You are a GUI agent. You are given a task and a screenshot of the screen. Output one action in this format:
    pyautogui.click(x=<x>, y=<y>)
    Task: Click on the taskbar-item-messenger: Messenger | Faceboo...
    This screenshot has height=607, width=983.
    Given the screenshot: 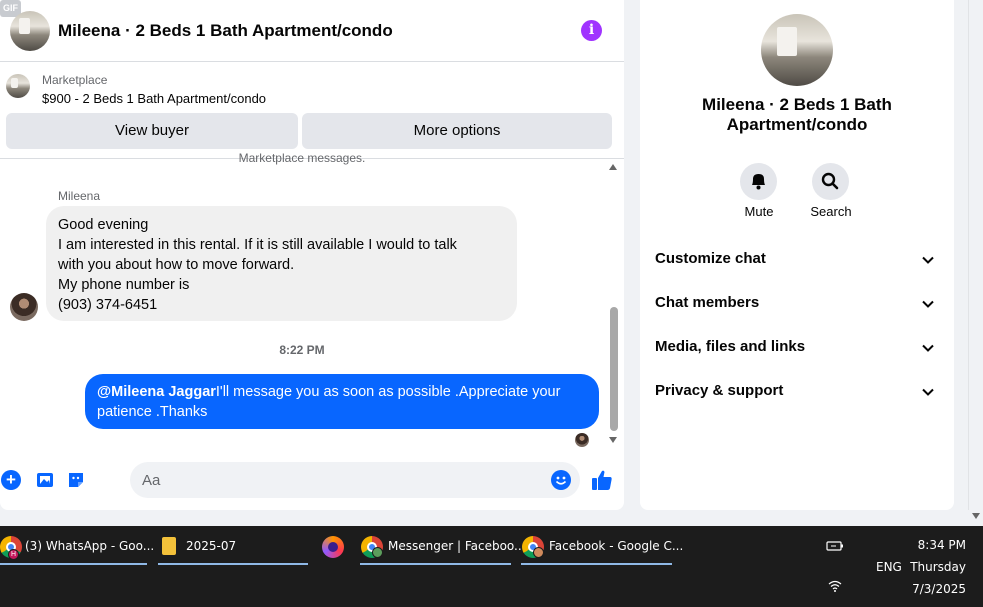 What is the action you would take?
    pyautogui.click(x=443, y=546)
    